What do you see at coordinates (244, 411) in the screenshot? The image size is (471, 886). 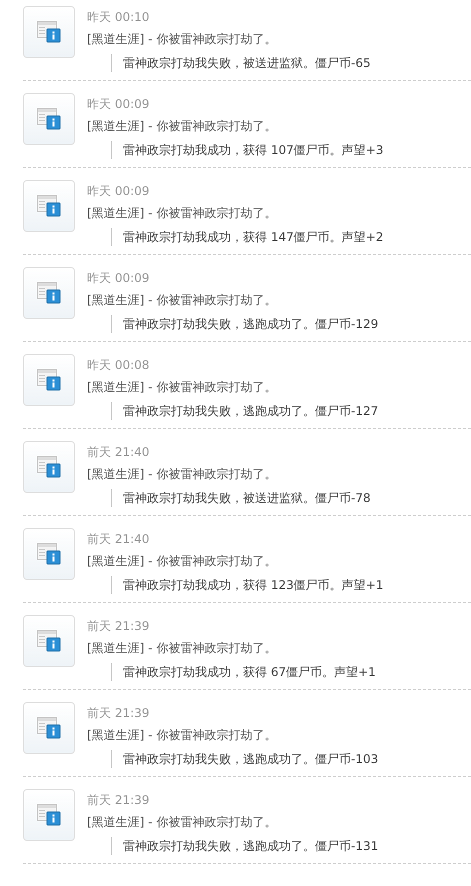 I see `notice-detail: 雷神政宗打劫我失败，逃跑成功了。僵尸币-127` at bounding box center [244, 411].